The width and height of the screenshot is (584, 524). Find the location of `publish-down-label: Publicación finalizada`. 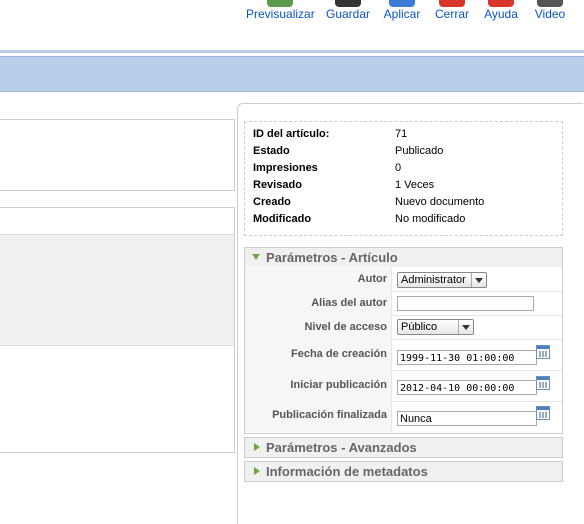

publish-down-label: Publicación finalizada is located at coordinates (329, 415).